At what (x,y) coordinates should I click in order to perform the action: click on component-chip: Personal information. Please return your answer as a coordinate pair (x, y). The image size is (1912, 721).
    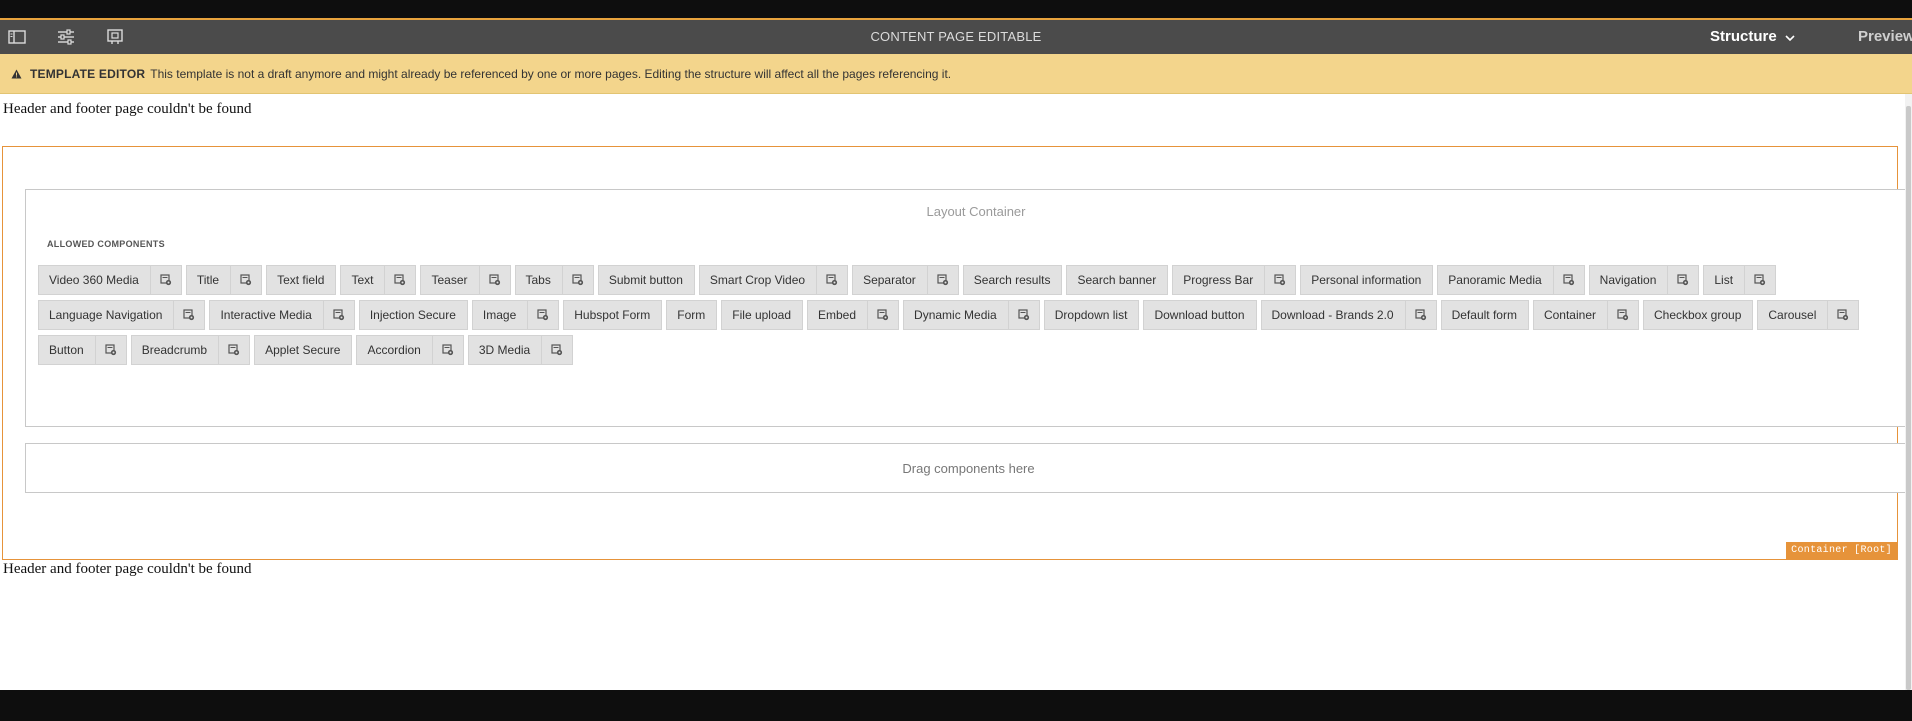
    Looking at the image, I should click on (1367, 280).